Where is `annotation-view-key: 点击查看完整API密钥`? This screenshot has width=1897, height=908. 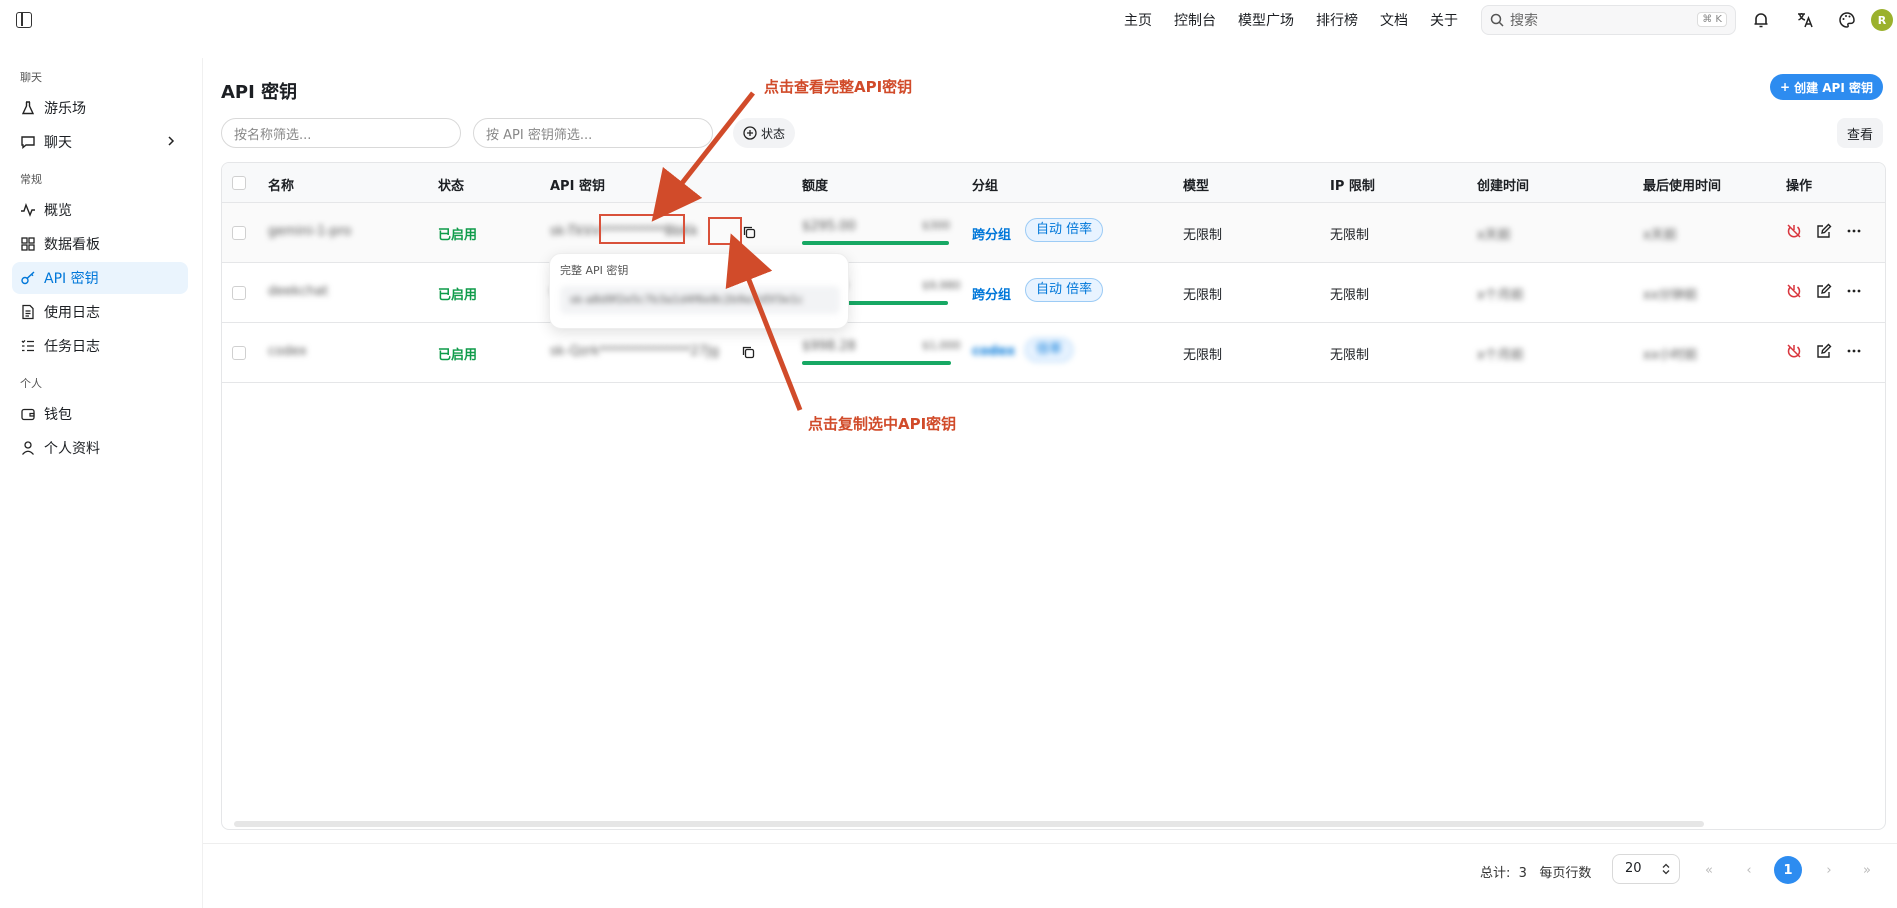 annotation-view-key: 点击查看完整API密钥 is located at coordinates (838, 87).